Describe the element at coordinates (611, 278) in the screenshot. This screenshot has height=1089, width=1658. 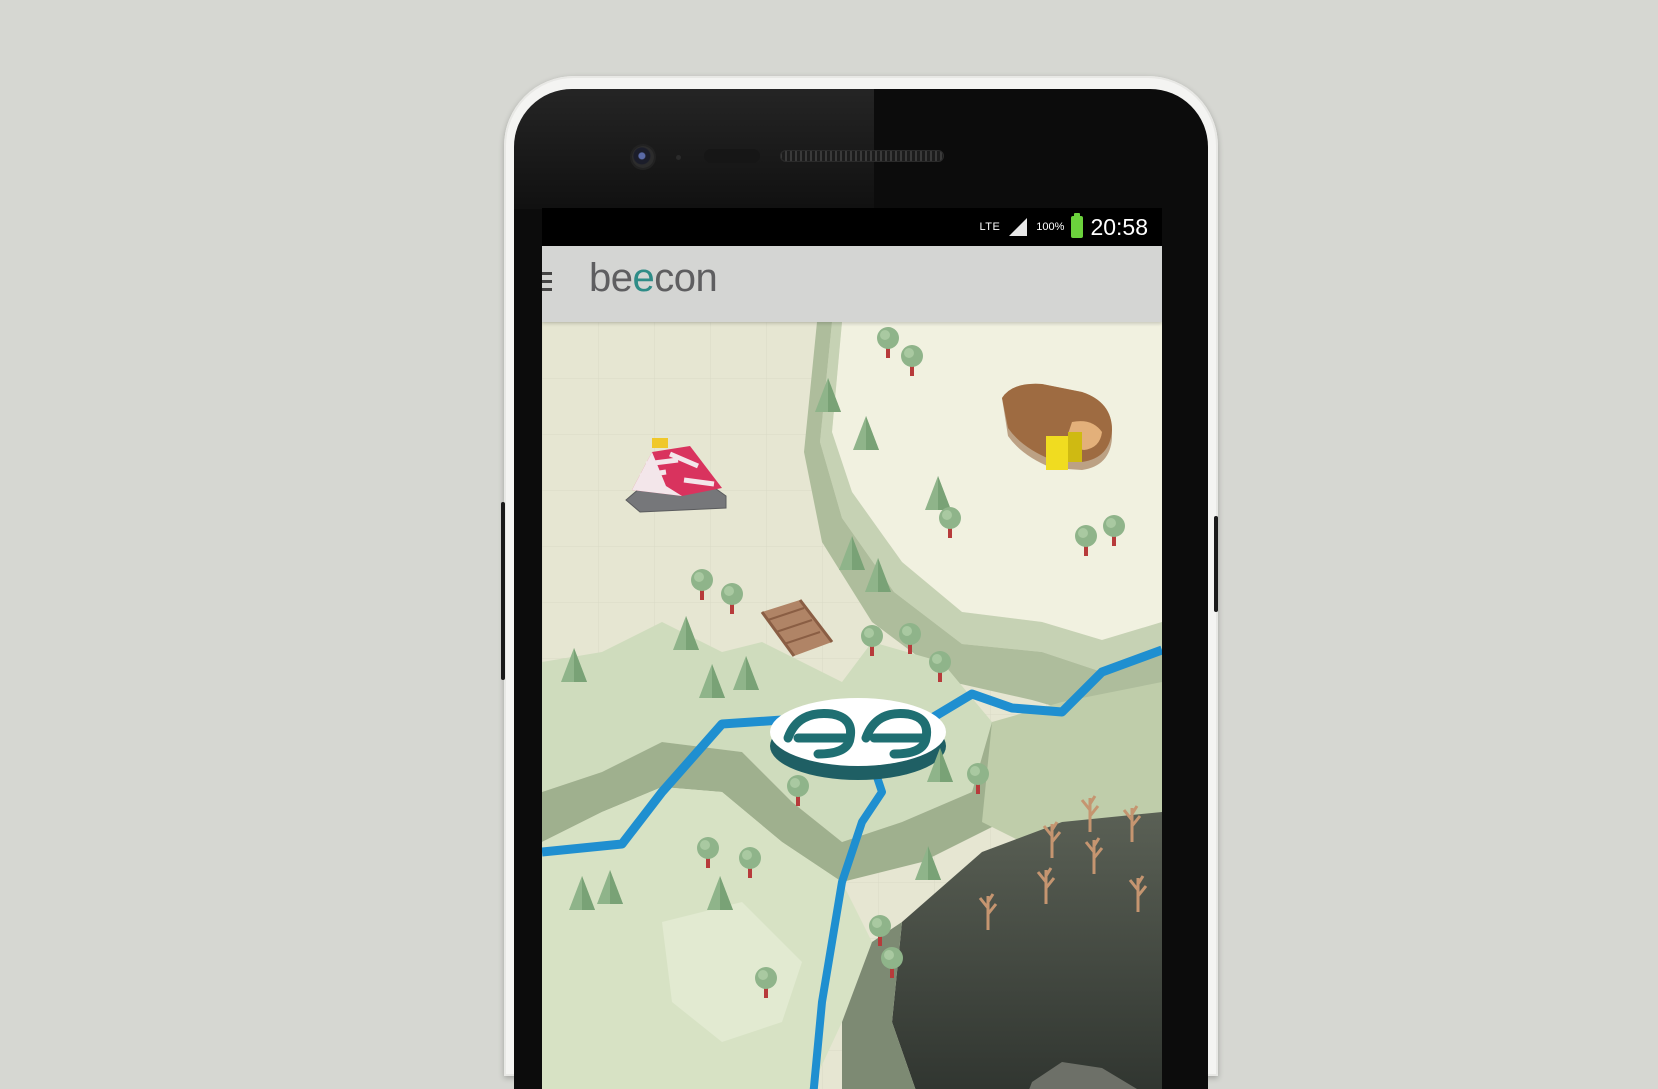
I see `app-title-start: be` at that location.